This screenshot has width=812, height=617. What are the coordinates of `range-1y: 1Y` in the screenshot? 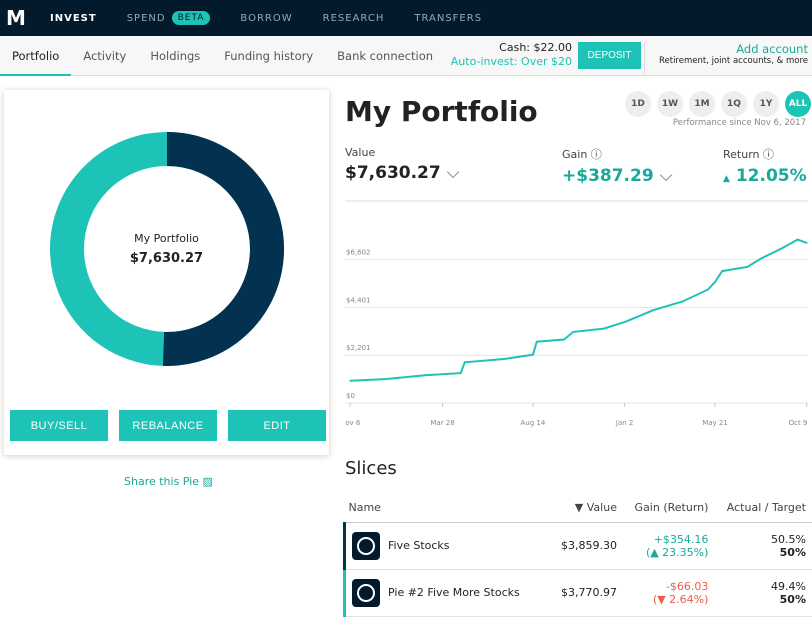 It's located at (766, 104).